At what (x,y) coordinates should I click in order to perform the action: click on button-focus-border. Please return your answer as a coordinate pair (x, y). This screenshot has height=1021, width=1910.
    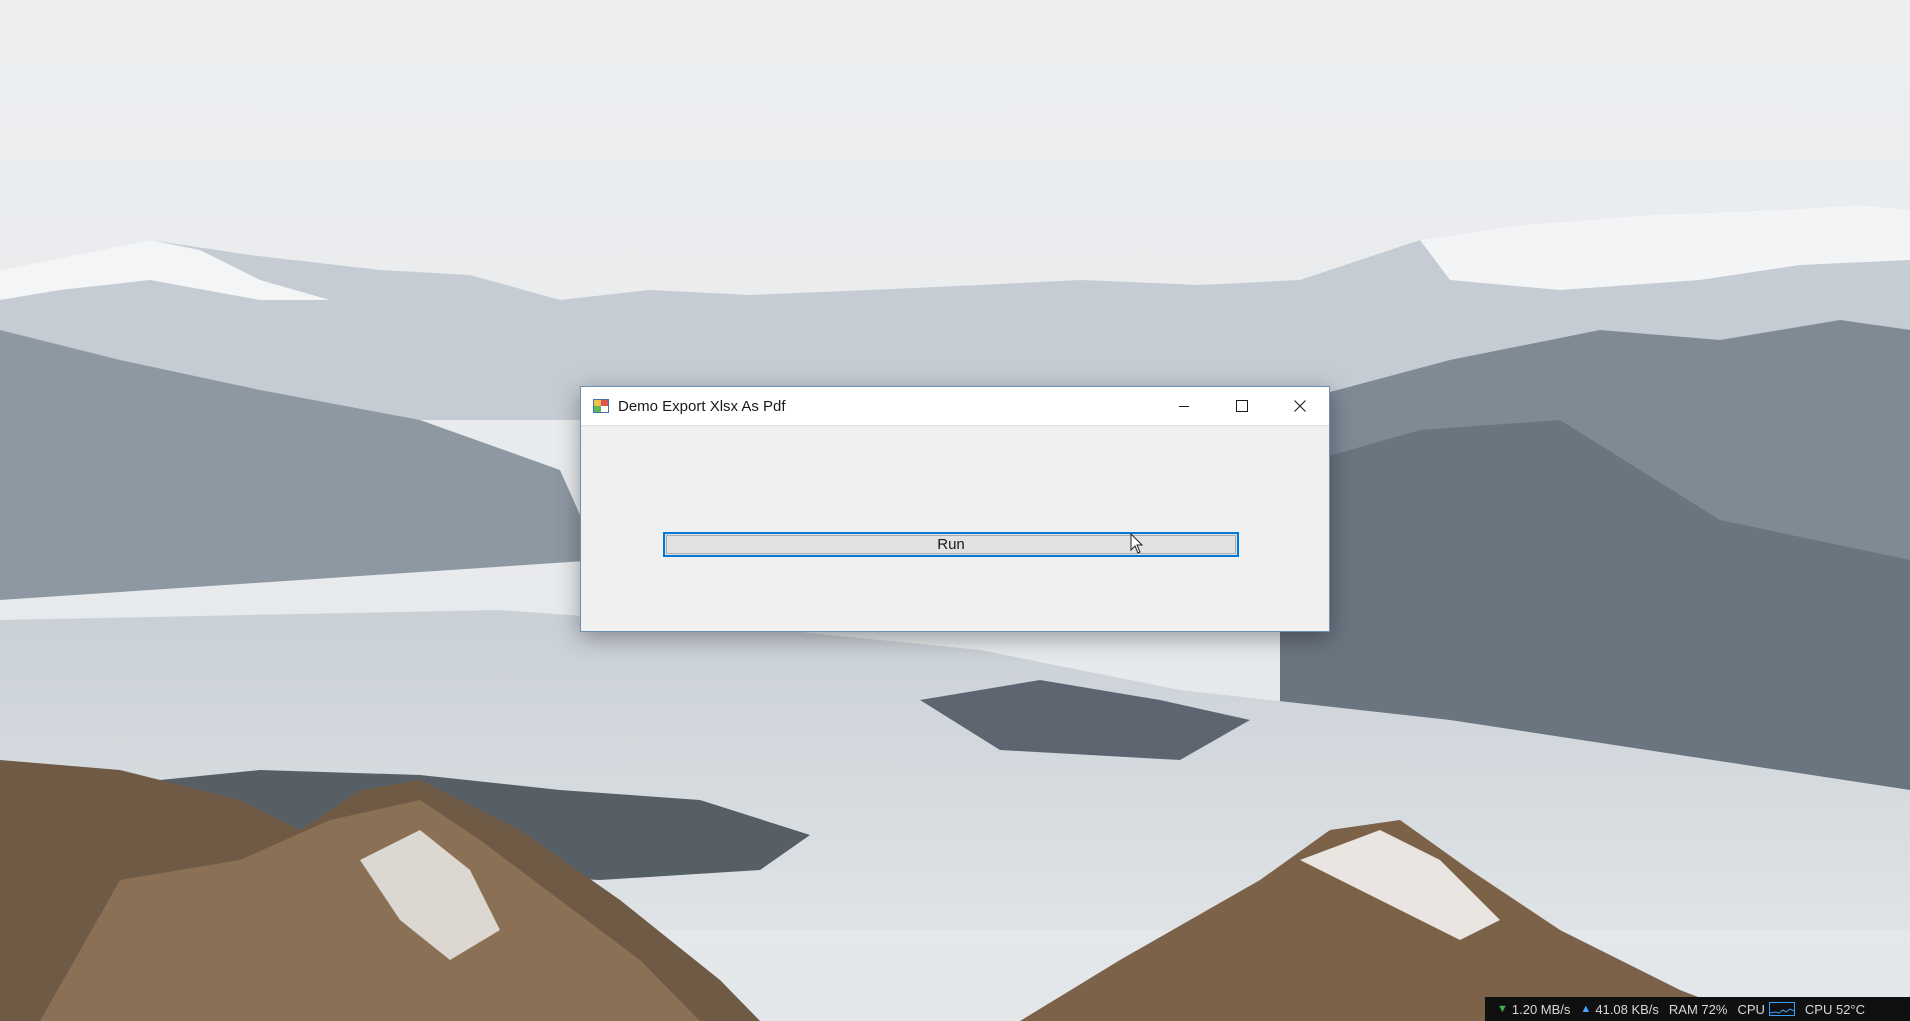
    Looking at the image, I should click on (951, 544).